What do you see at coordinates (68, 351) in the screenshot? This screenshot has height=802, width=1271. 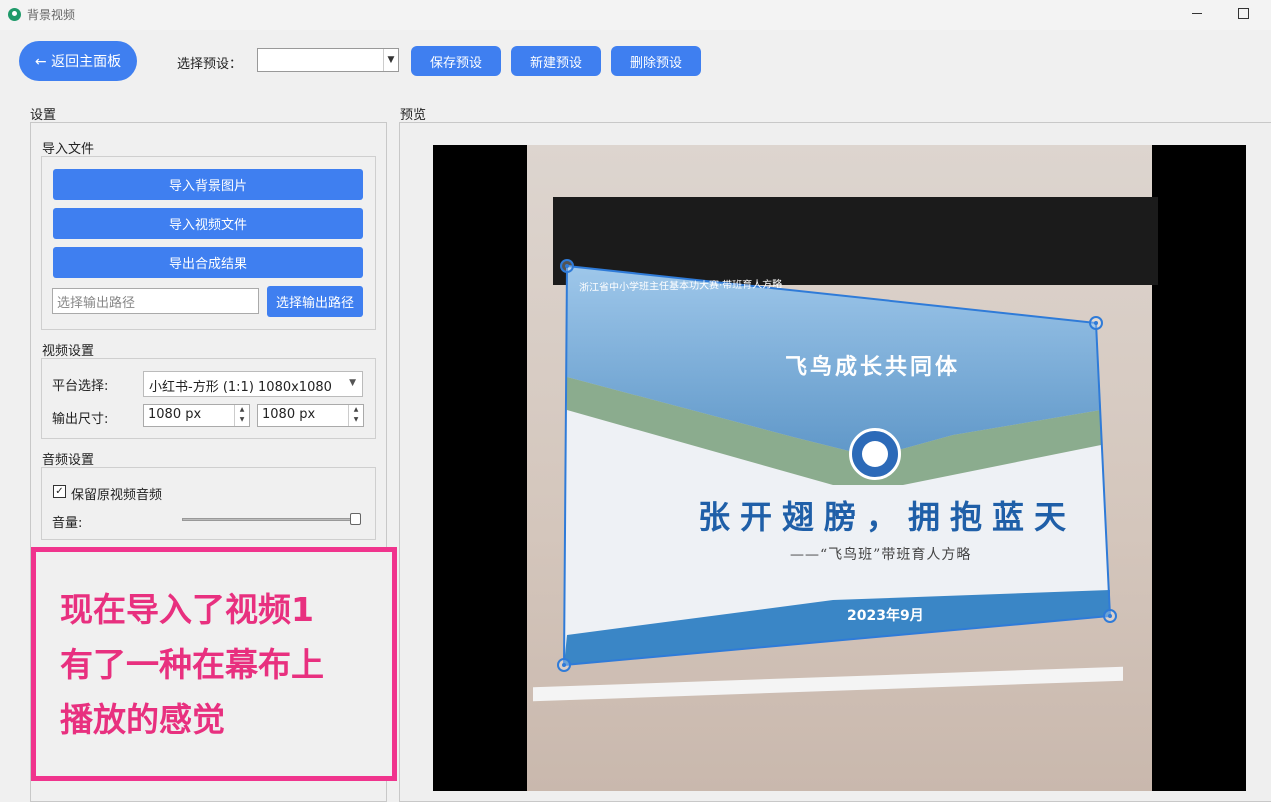 I see `video-section-title: 视频设置` at bounding box center [68, 351].